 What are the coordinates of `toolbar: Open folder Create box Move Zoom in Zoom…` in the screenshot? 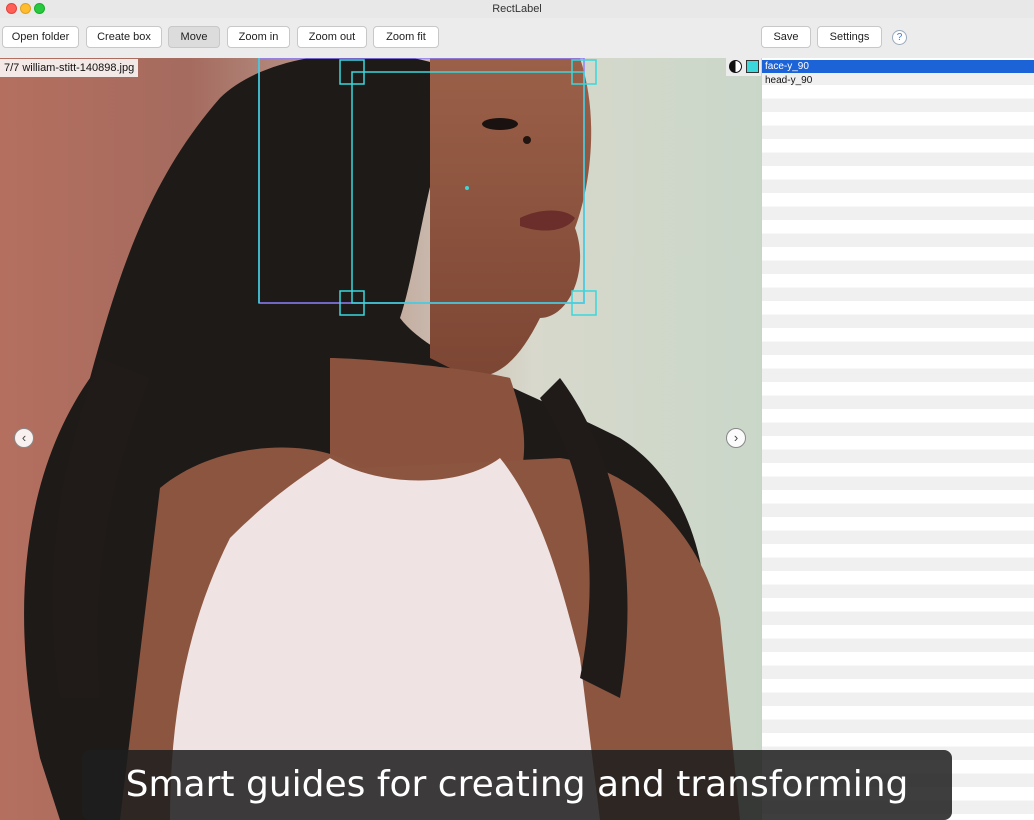 It's located at (517, 38).